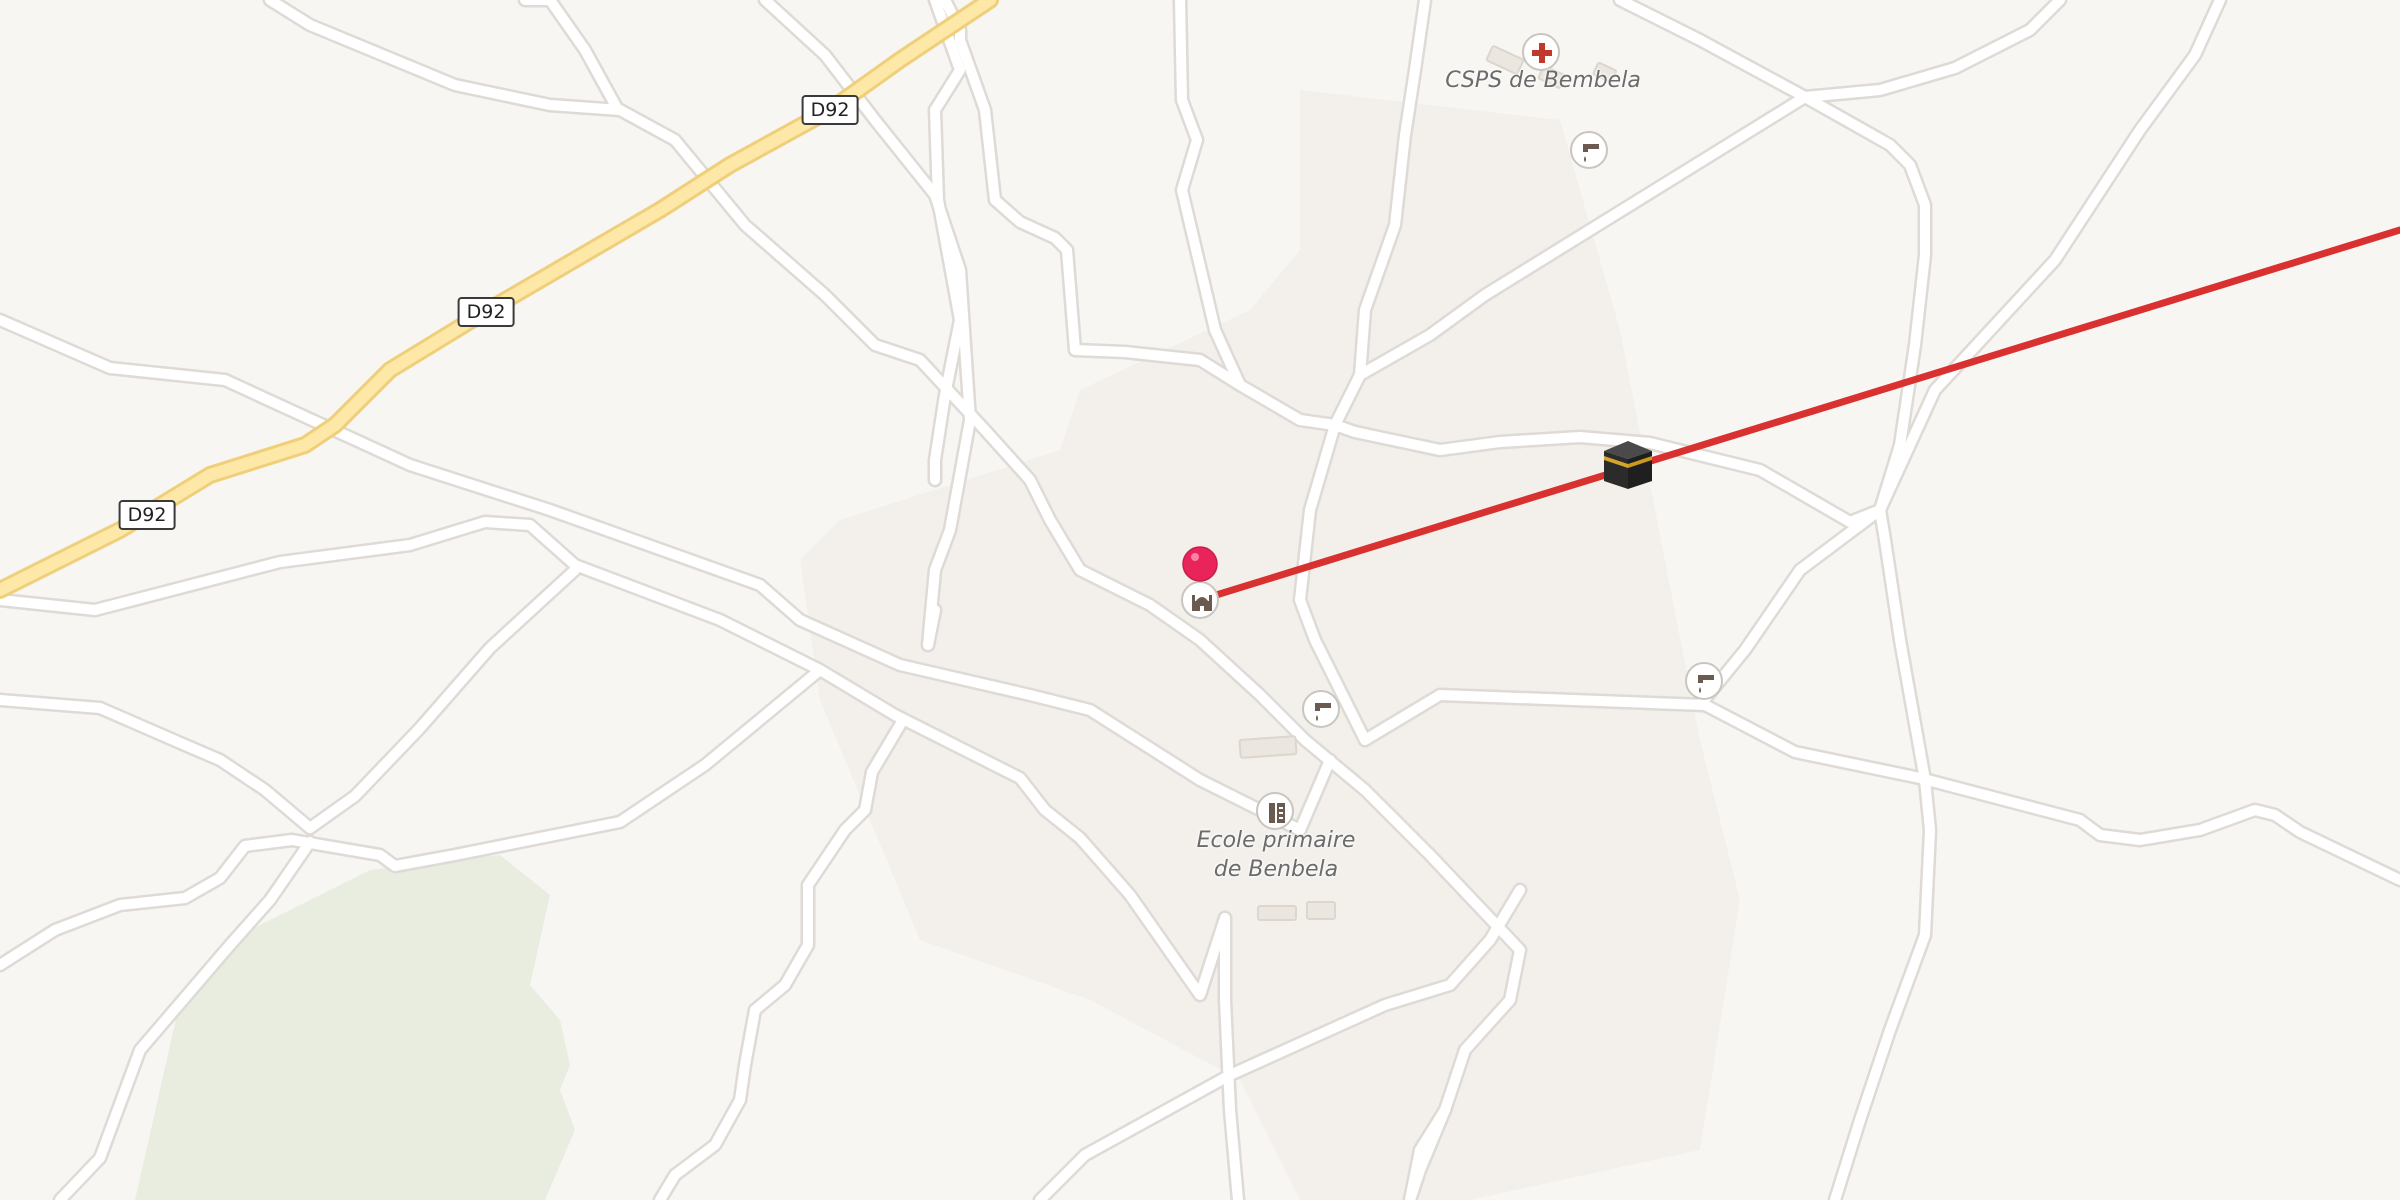  Describe the element at coordinates (1628, 467) in the screenshot. I see `kaaba-icon` at that location.